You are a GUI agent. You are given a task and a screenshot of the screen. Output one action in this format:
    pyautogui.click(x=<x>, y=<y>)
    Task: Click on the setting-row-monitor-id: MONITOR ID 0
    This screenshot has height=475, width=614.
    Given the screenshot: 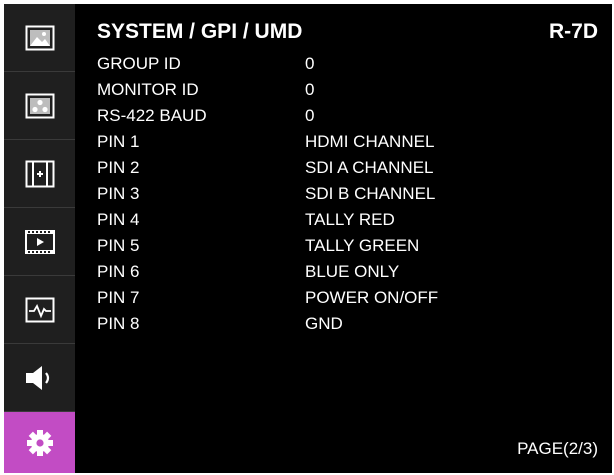 What is the action you would take?
    pyautogui.click(x=337, y=90)
    